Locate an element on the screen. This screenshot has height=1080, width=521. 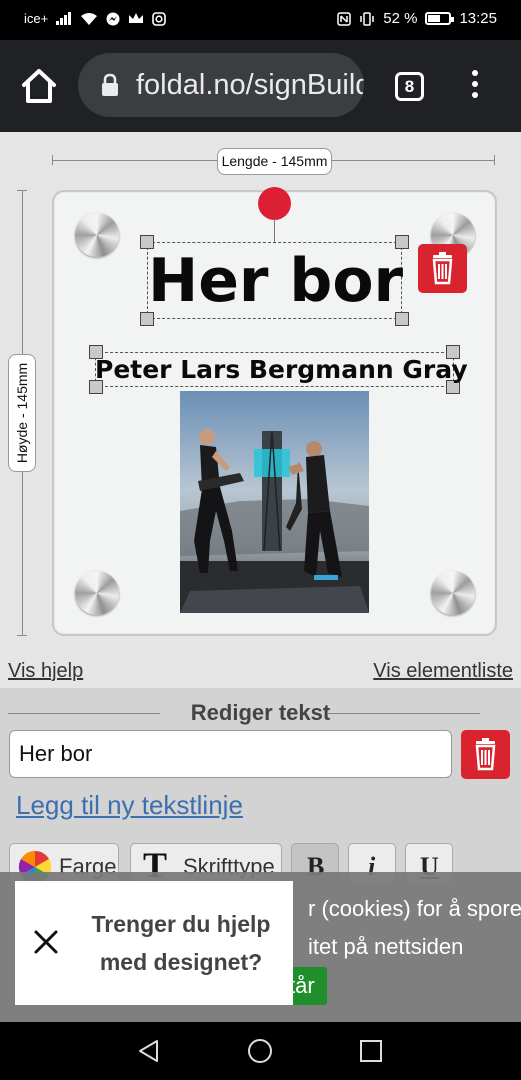
section-divider-right is located at coordinates (404, 713).